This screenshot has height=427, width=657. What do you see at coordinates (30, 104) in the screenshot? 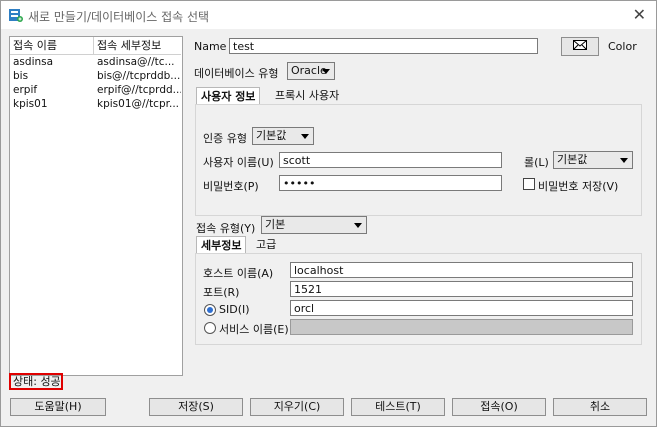
I see `connection-name: kpis01` at bounding box center [30, 104].